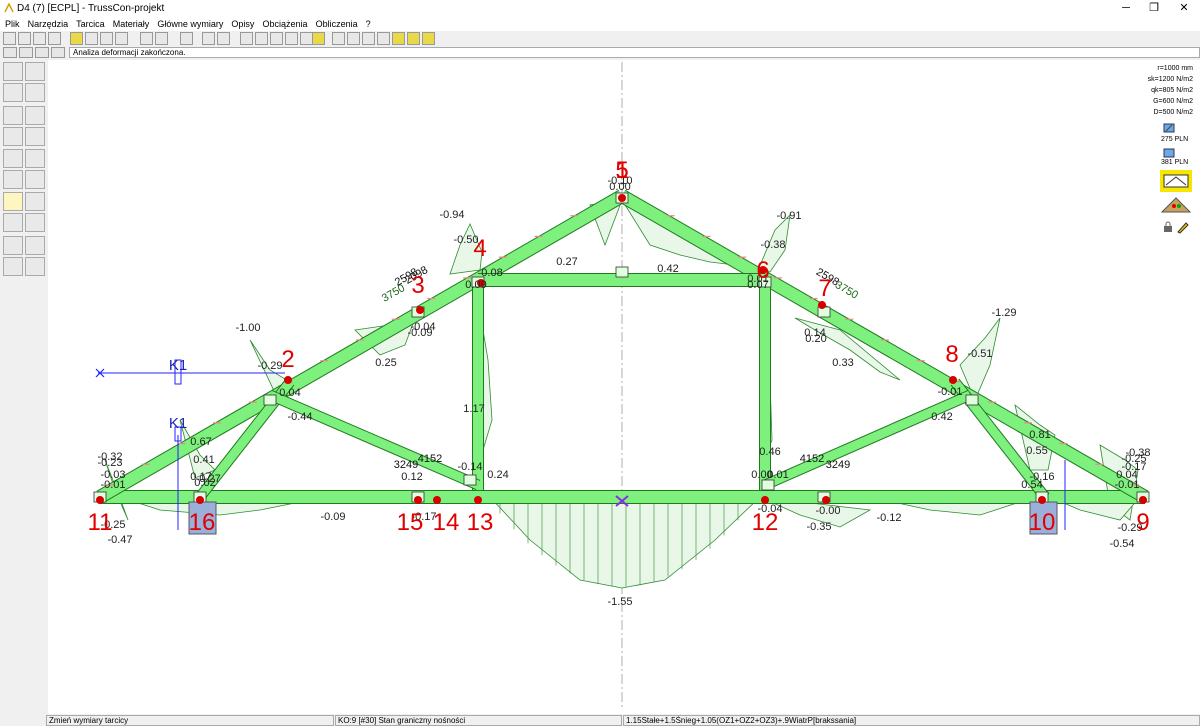  What do you see at coordinates (54, 38) in the screenshot?
I see `print-icon` at bounding box center [54, 38].